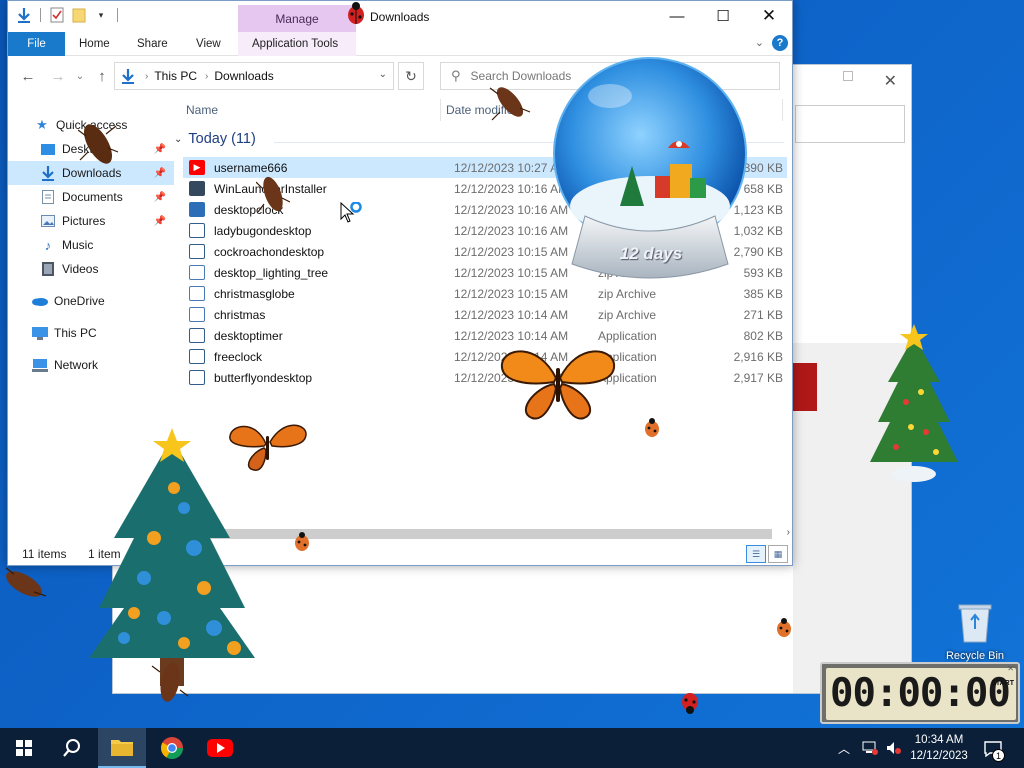 Image resolution: width=1024 pixels, height=768 pixels. Describe the element at coordinates (42, 124) in the screenshot. I see `star-icon: ★` at that location.